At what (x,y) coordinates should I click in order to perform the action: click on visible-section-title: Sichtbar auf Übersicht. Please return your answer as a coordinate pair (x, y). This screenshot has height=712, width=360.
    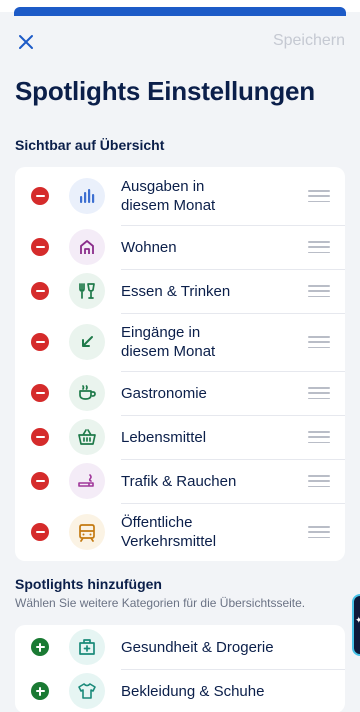
    Looking at the image, I should click on (90, 145).